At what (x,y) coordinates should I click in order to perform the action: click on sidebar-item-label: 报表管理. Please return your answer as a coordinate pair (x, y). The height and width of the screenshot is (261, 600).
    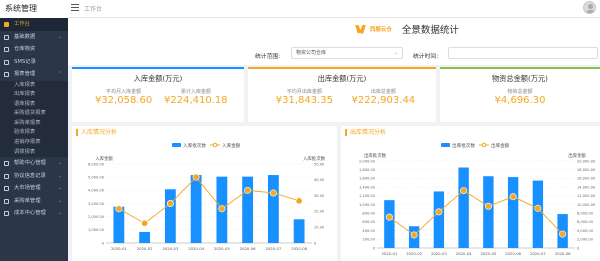
    Looking at the image, I should click on (25, 74).